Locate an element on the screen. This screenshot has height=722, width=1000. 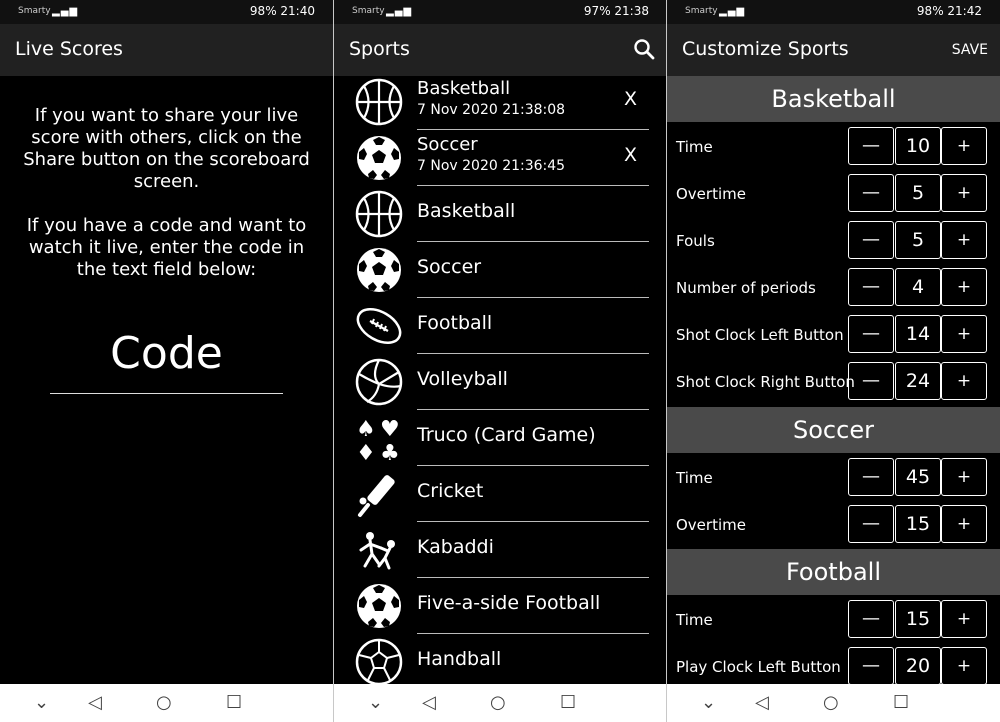
app-bar: Customize Sports SAVE is located at coordinates (833, 50).